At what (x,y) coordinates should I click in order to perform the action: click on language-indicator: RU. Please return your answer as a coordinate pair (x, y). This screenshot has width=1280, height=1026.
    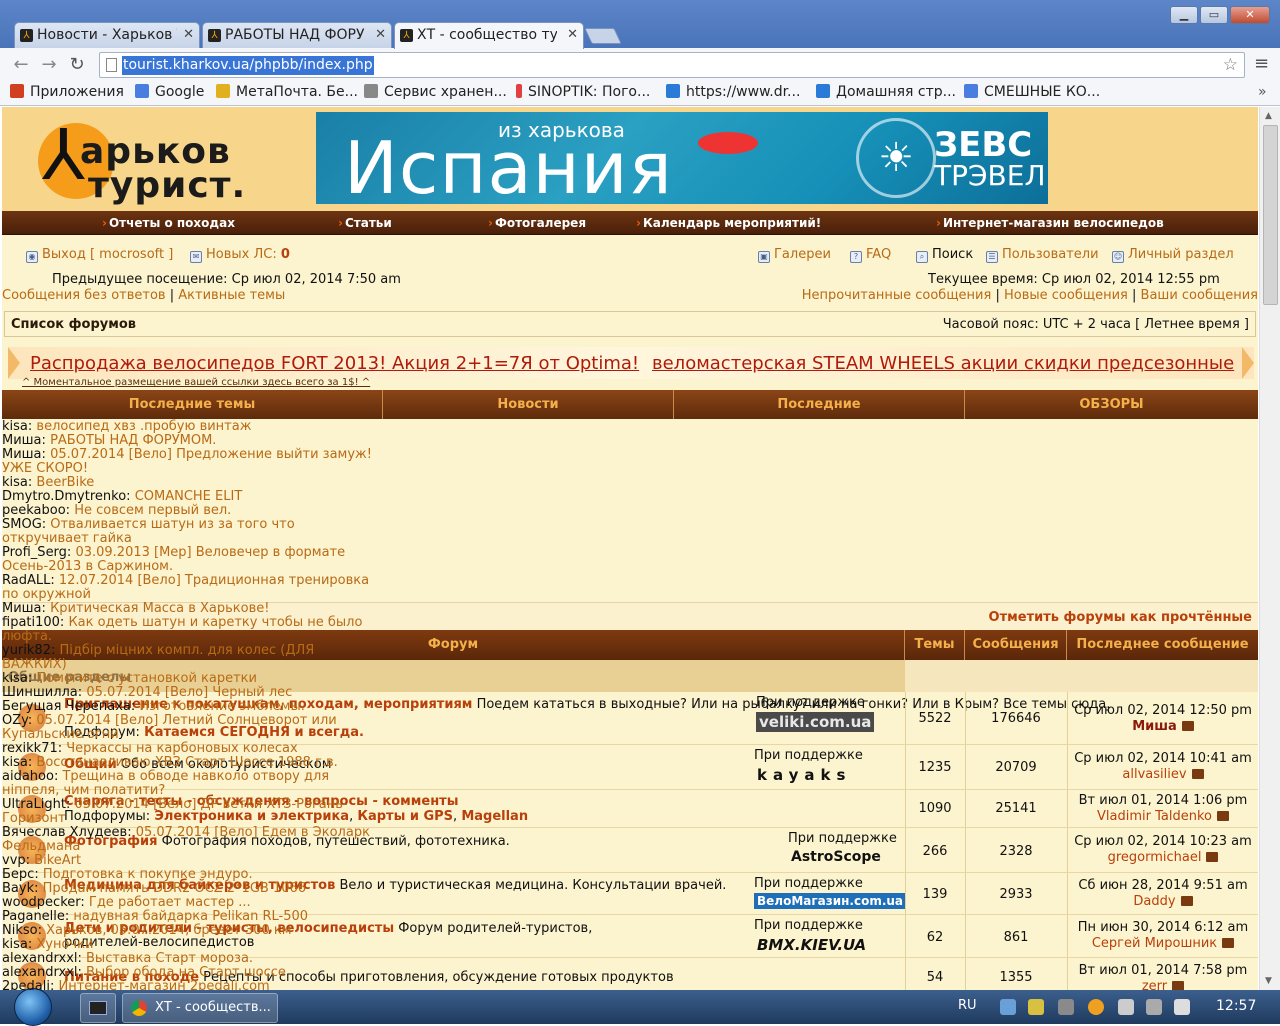
    Looking at the image, I should click on (967, 1005).